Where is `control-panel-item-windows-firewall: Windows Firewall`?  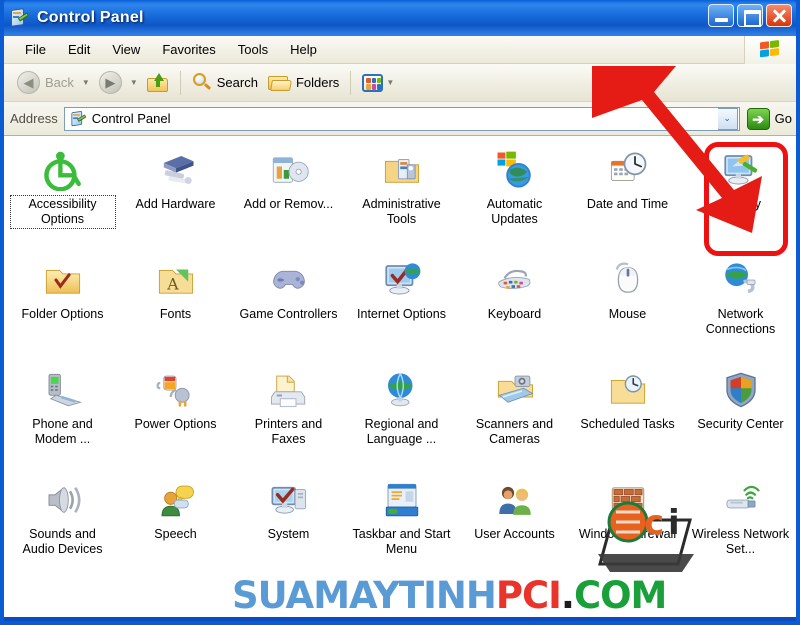
control-panel-item-windows-firewall: Windows Firewall is located at coordinates (627, 527).